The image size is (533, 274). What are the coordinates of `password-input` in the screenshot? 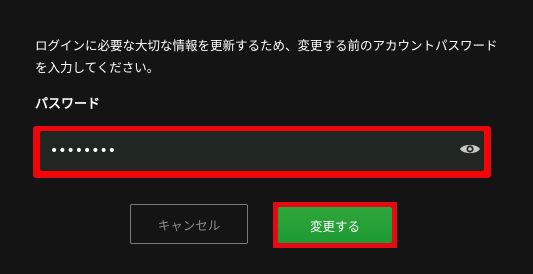 It's located at (262, 151).